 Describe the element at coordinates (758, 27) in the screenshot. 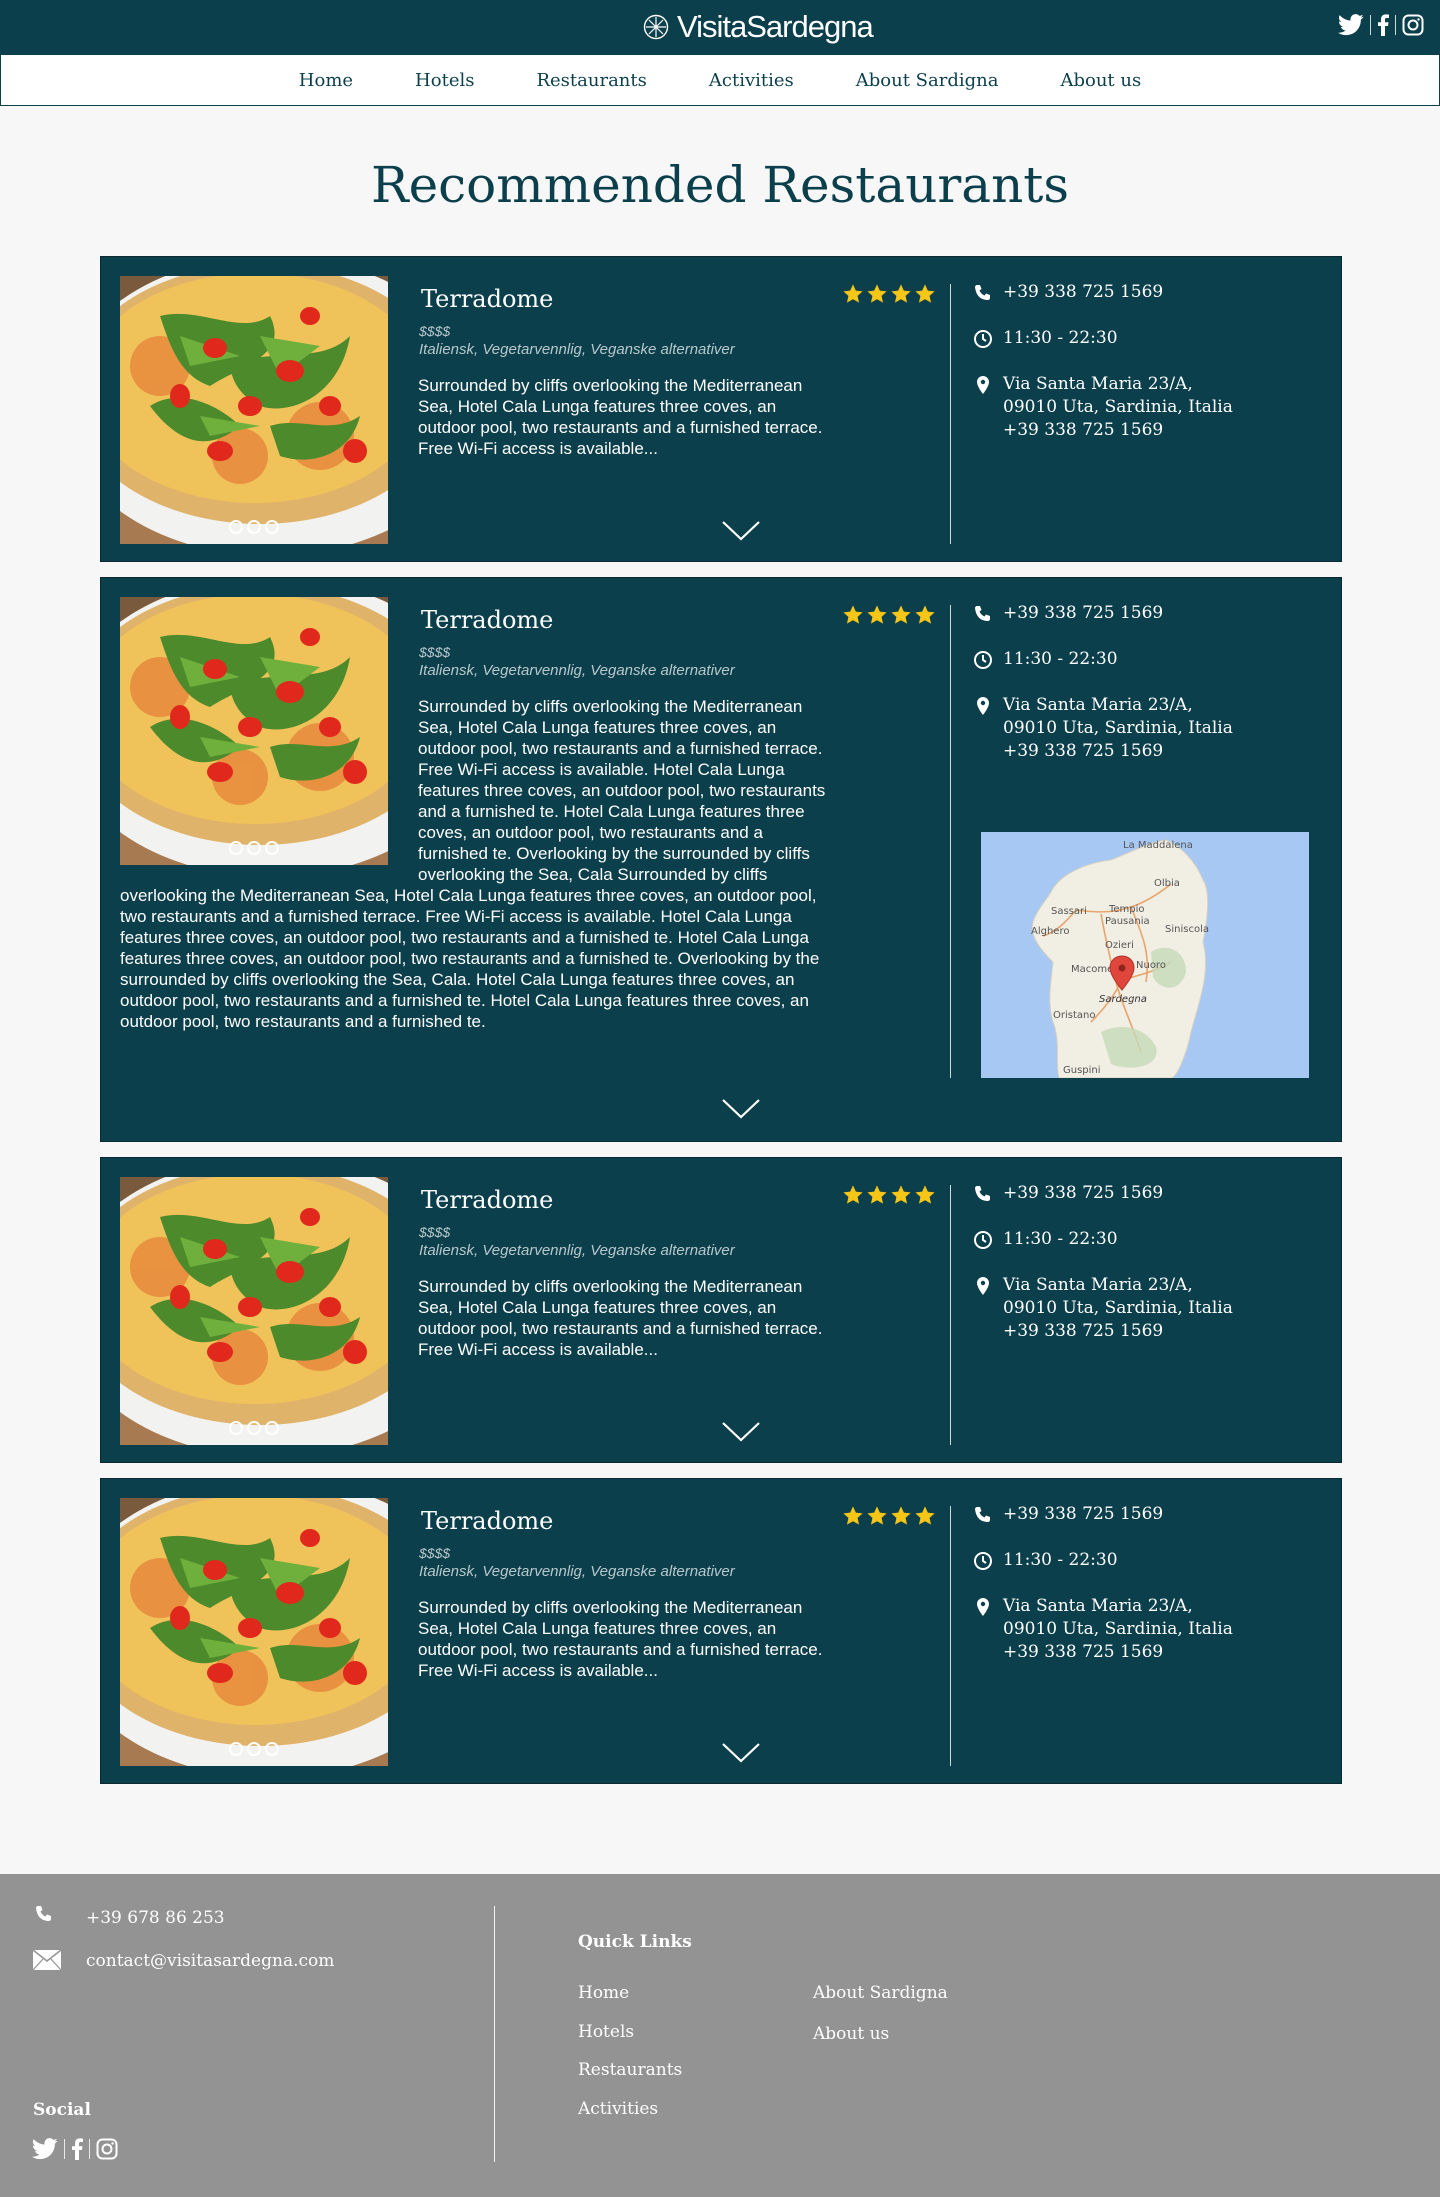

I see `site-logo: VisitaSardegna` at that location.